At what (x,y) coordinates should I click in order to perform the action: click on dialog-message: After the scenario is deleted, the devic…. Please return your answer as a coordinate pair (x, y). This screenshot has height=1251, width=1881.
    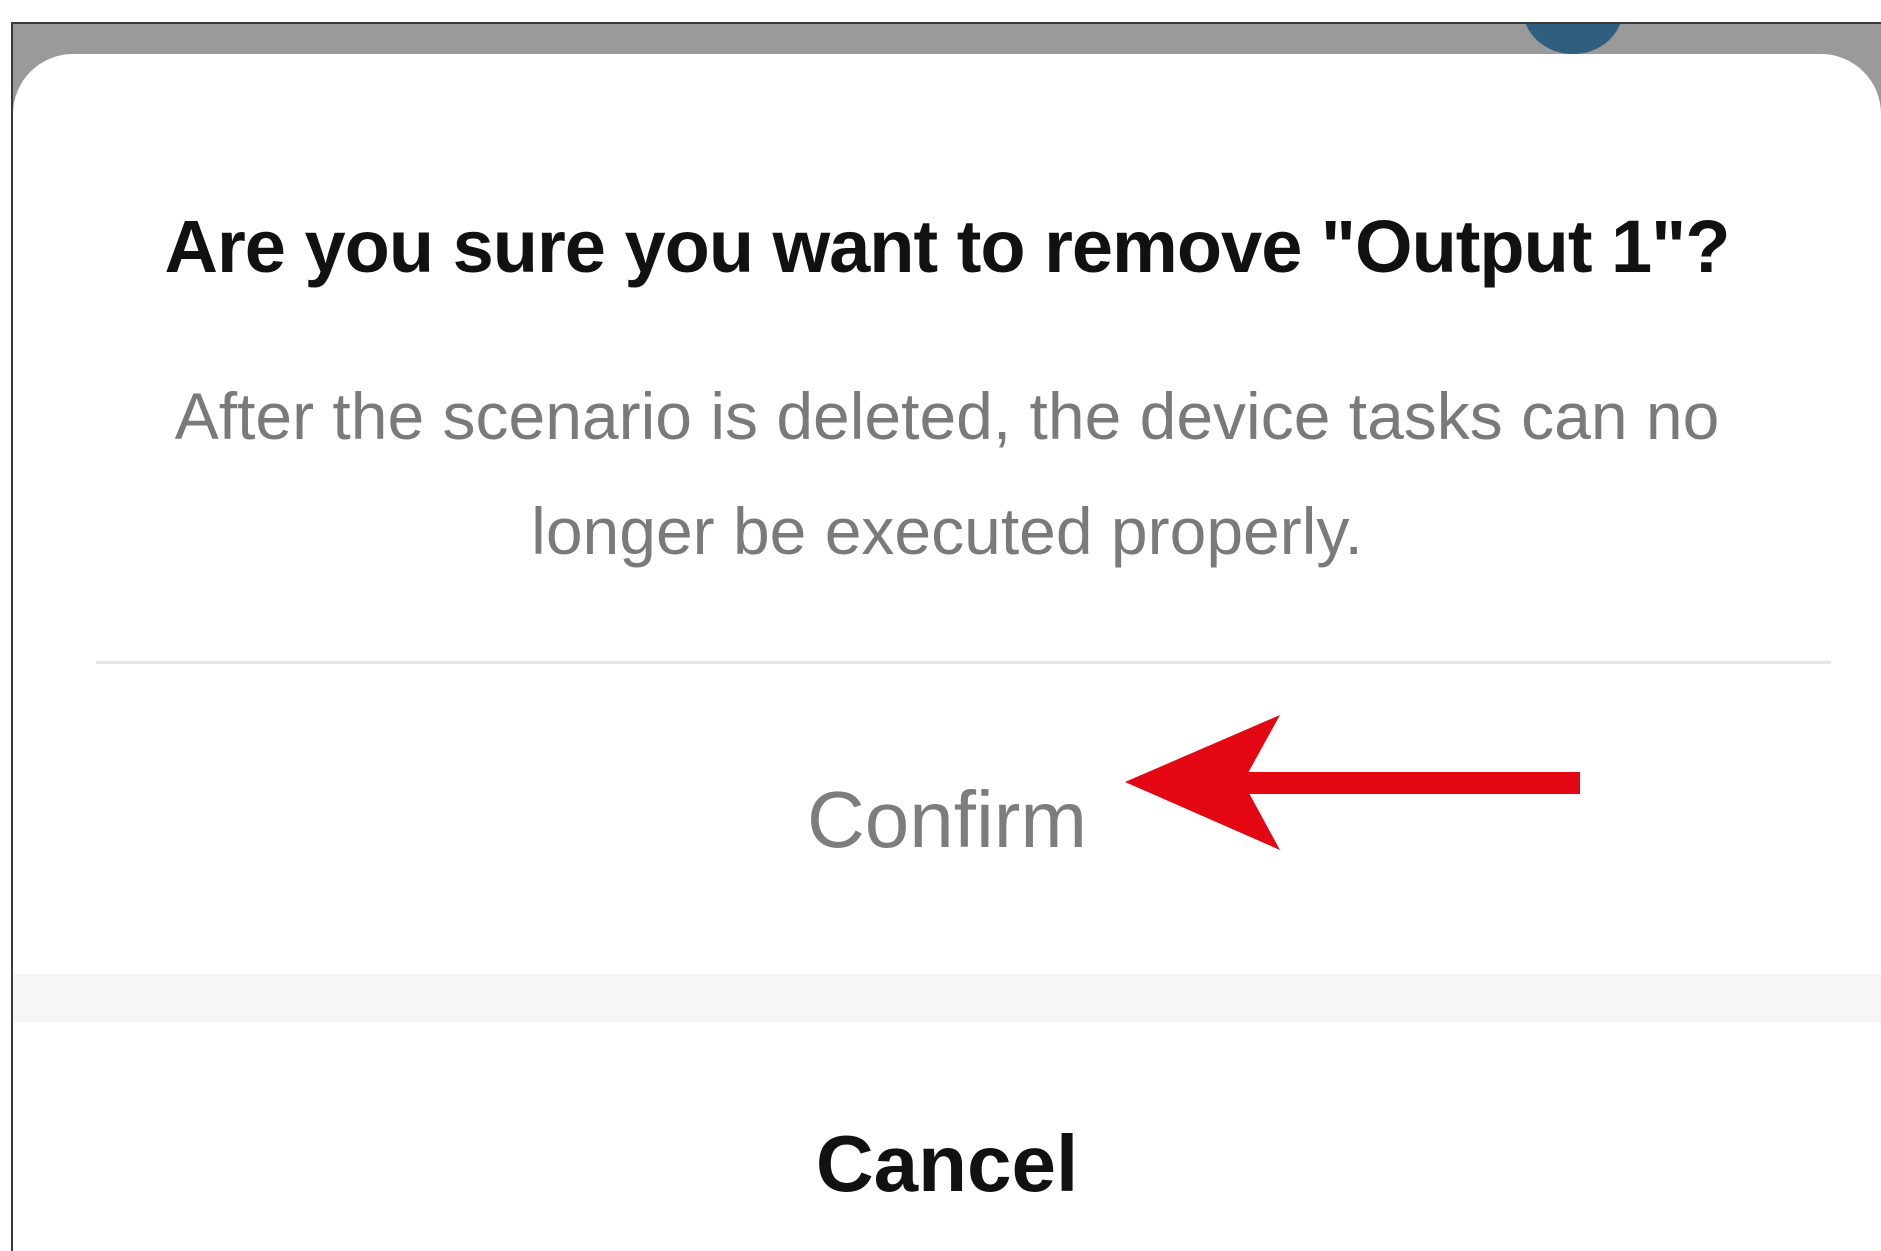
    Looking at the image, I should click on (947, 473).